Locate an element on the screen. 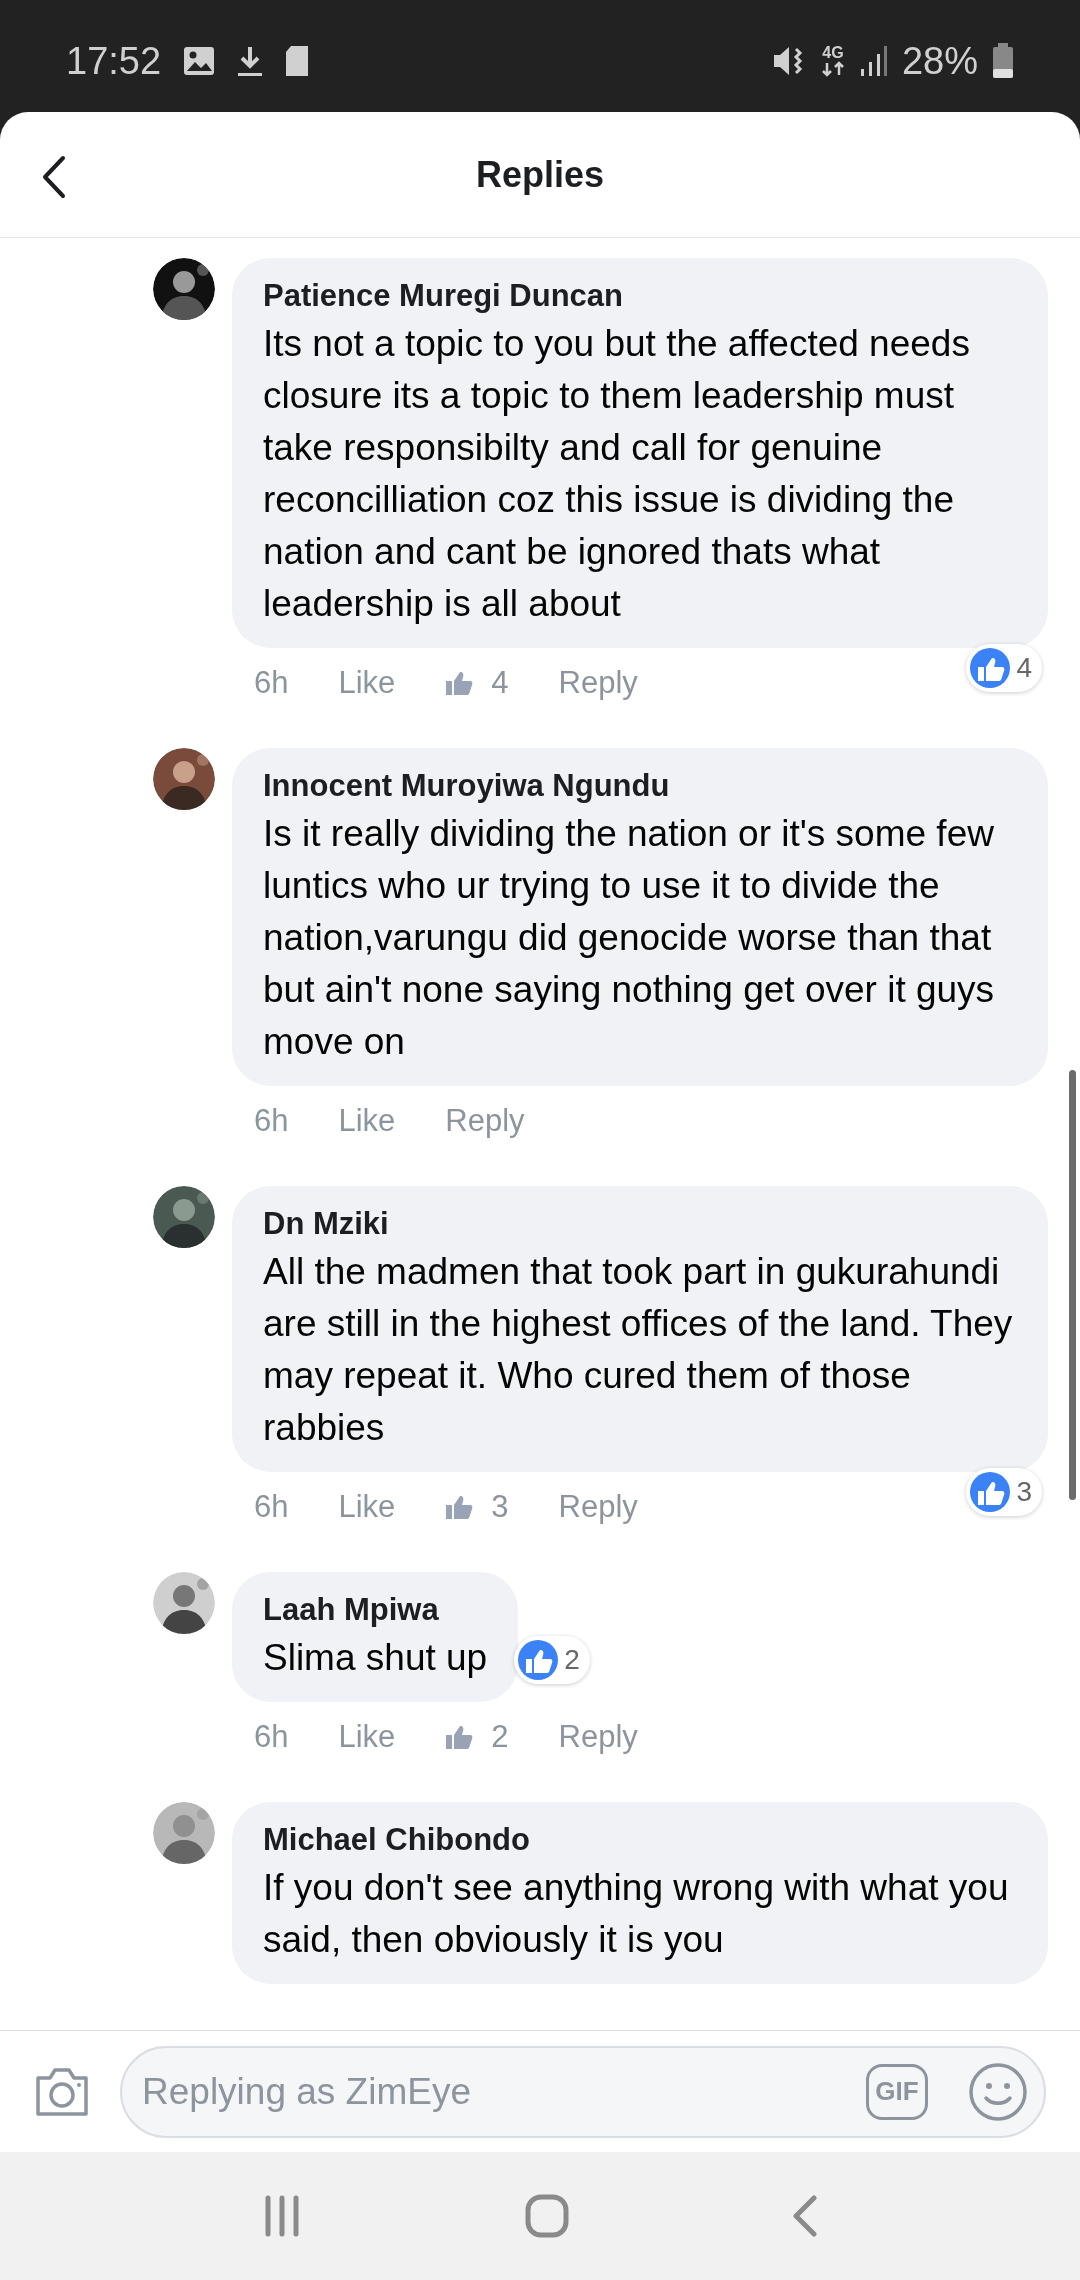 The height and width of the screenshot is (2280, 1080). reaction-badge: 4 is located at coordinates (1004, 668).